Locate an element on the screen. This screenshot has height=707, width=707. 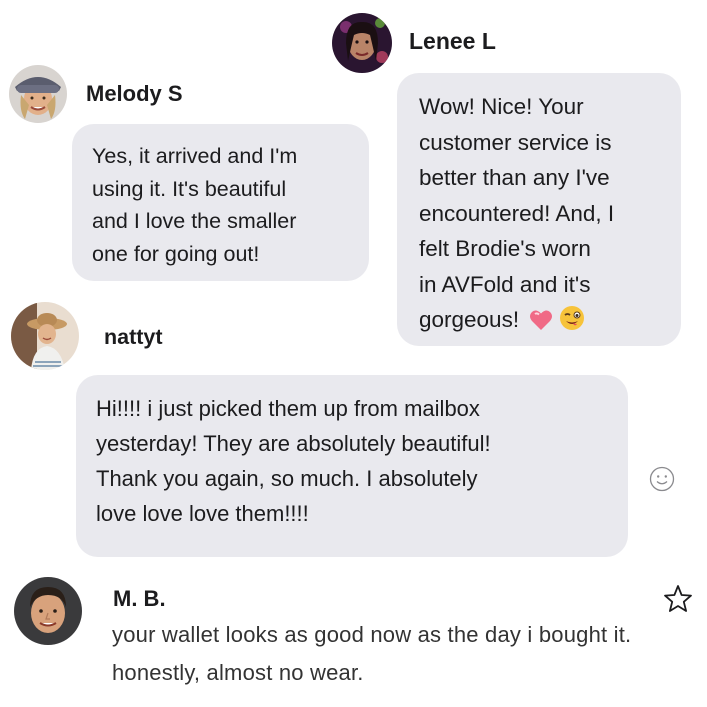
melody-avatar-image is located at coordinates (38, 94).